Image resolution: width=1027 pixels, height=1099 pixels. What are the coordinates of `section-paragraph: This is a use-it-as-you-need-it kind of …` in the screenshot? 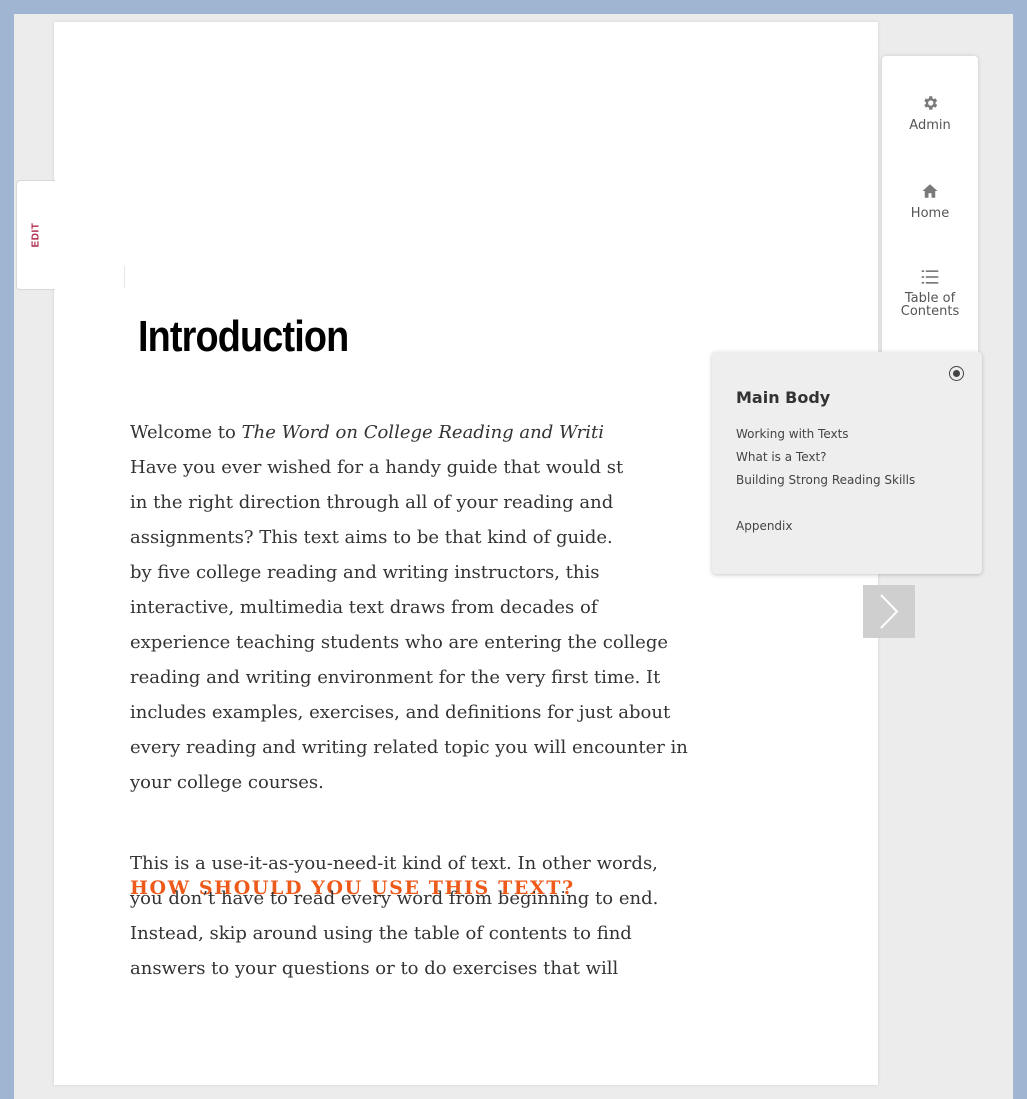 It's located at (480, 916).